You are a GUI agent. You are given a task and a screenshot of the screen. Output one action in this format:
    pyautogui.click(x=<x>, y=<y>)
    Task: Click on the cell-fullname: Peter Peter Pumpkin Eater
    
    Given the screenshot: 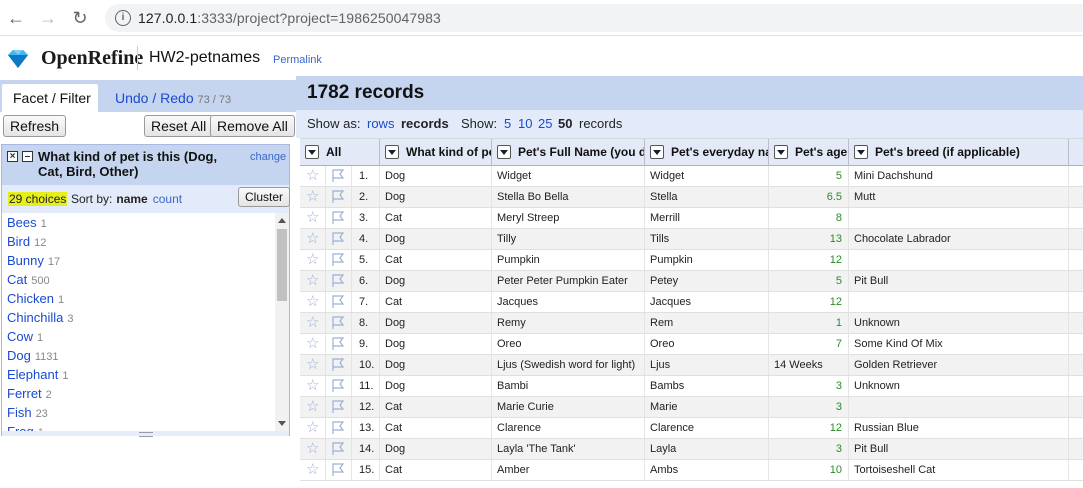 What is the action you would take?
    pyautogui.click(x=568, y=281)
    